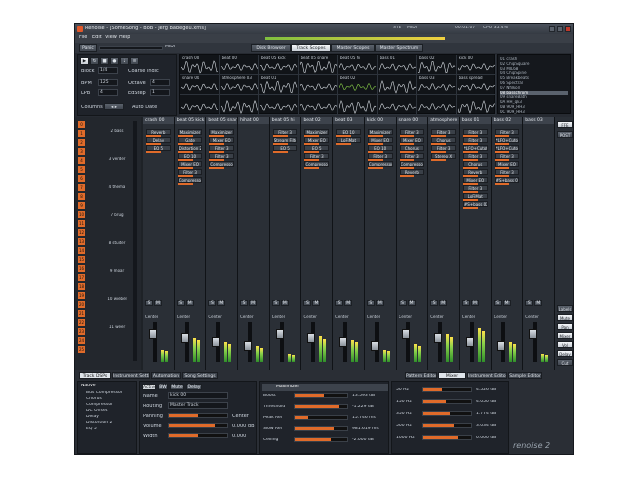 This screenshot has height=480, width=640. What do you see at coordinates (83, 37) in the screenshot?
I see `menu-file: File` at bounding box center [83, 37].